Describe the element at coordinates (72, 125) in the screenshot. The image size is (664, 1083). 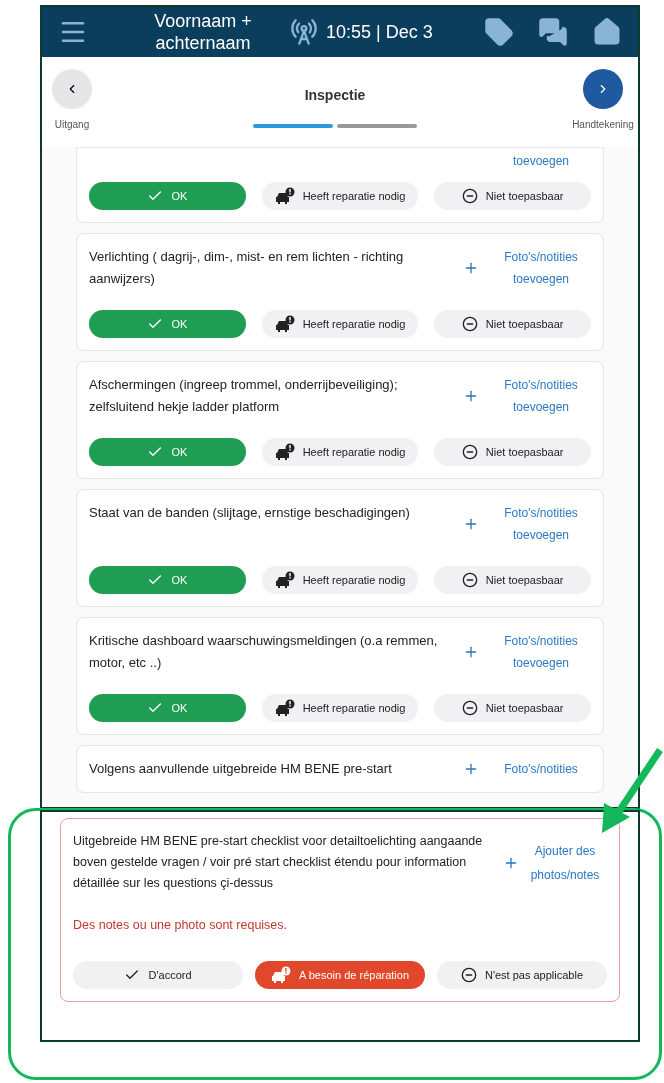
I see `back-label: Uitgang` at that location.